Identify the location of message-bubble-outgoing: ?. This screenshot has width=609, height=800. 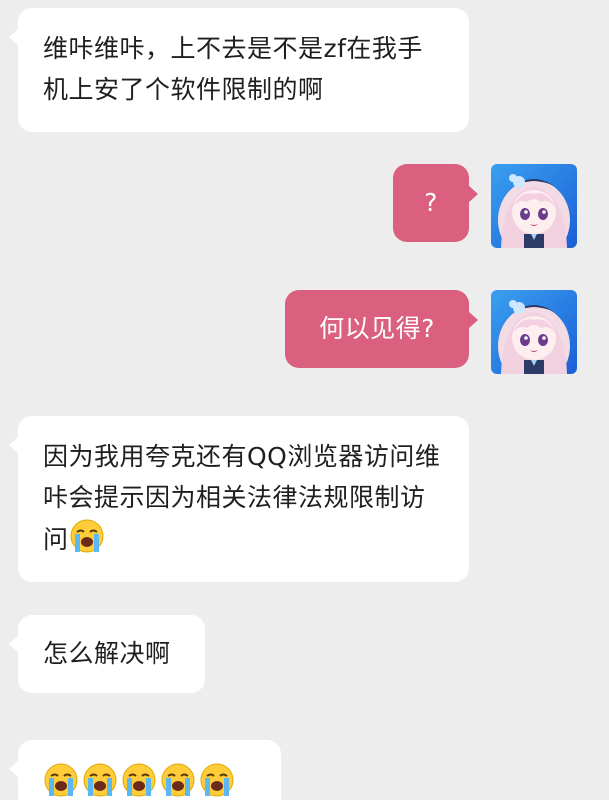
(435, 203).